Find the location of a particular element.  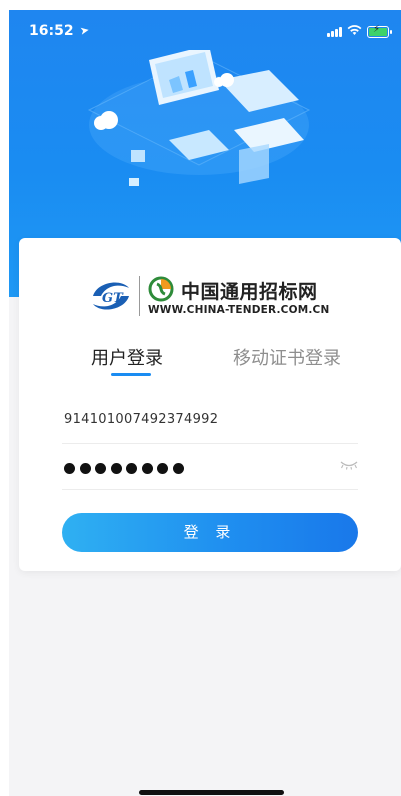

svg-text: GT is located at coordinates (113, 298).